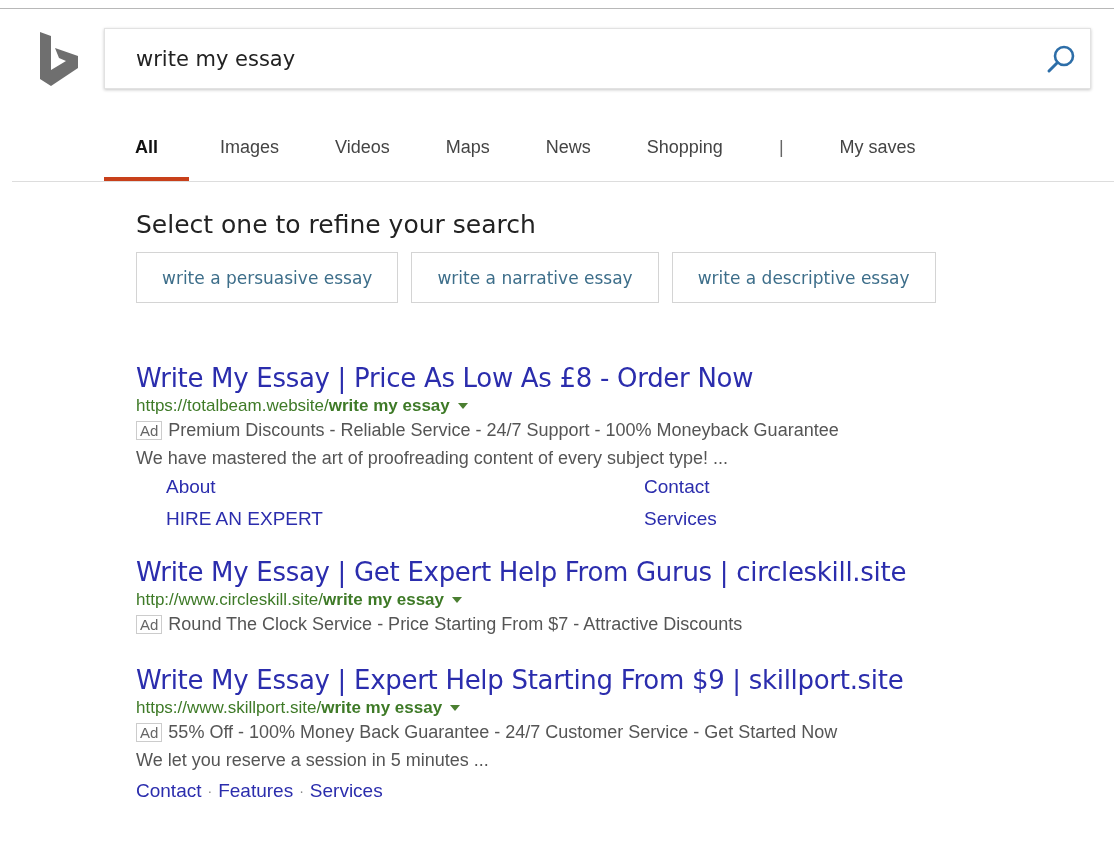  What do you see at coordinates (146, 159) in the screenshot?
I see `nav-tab: All` at bounding box center [146, 159].